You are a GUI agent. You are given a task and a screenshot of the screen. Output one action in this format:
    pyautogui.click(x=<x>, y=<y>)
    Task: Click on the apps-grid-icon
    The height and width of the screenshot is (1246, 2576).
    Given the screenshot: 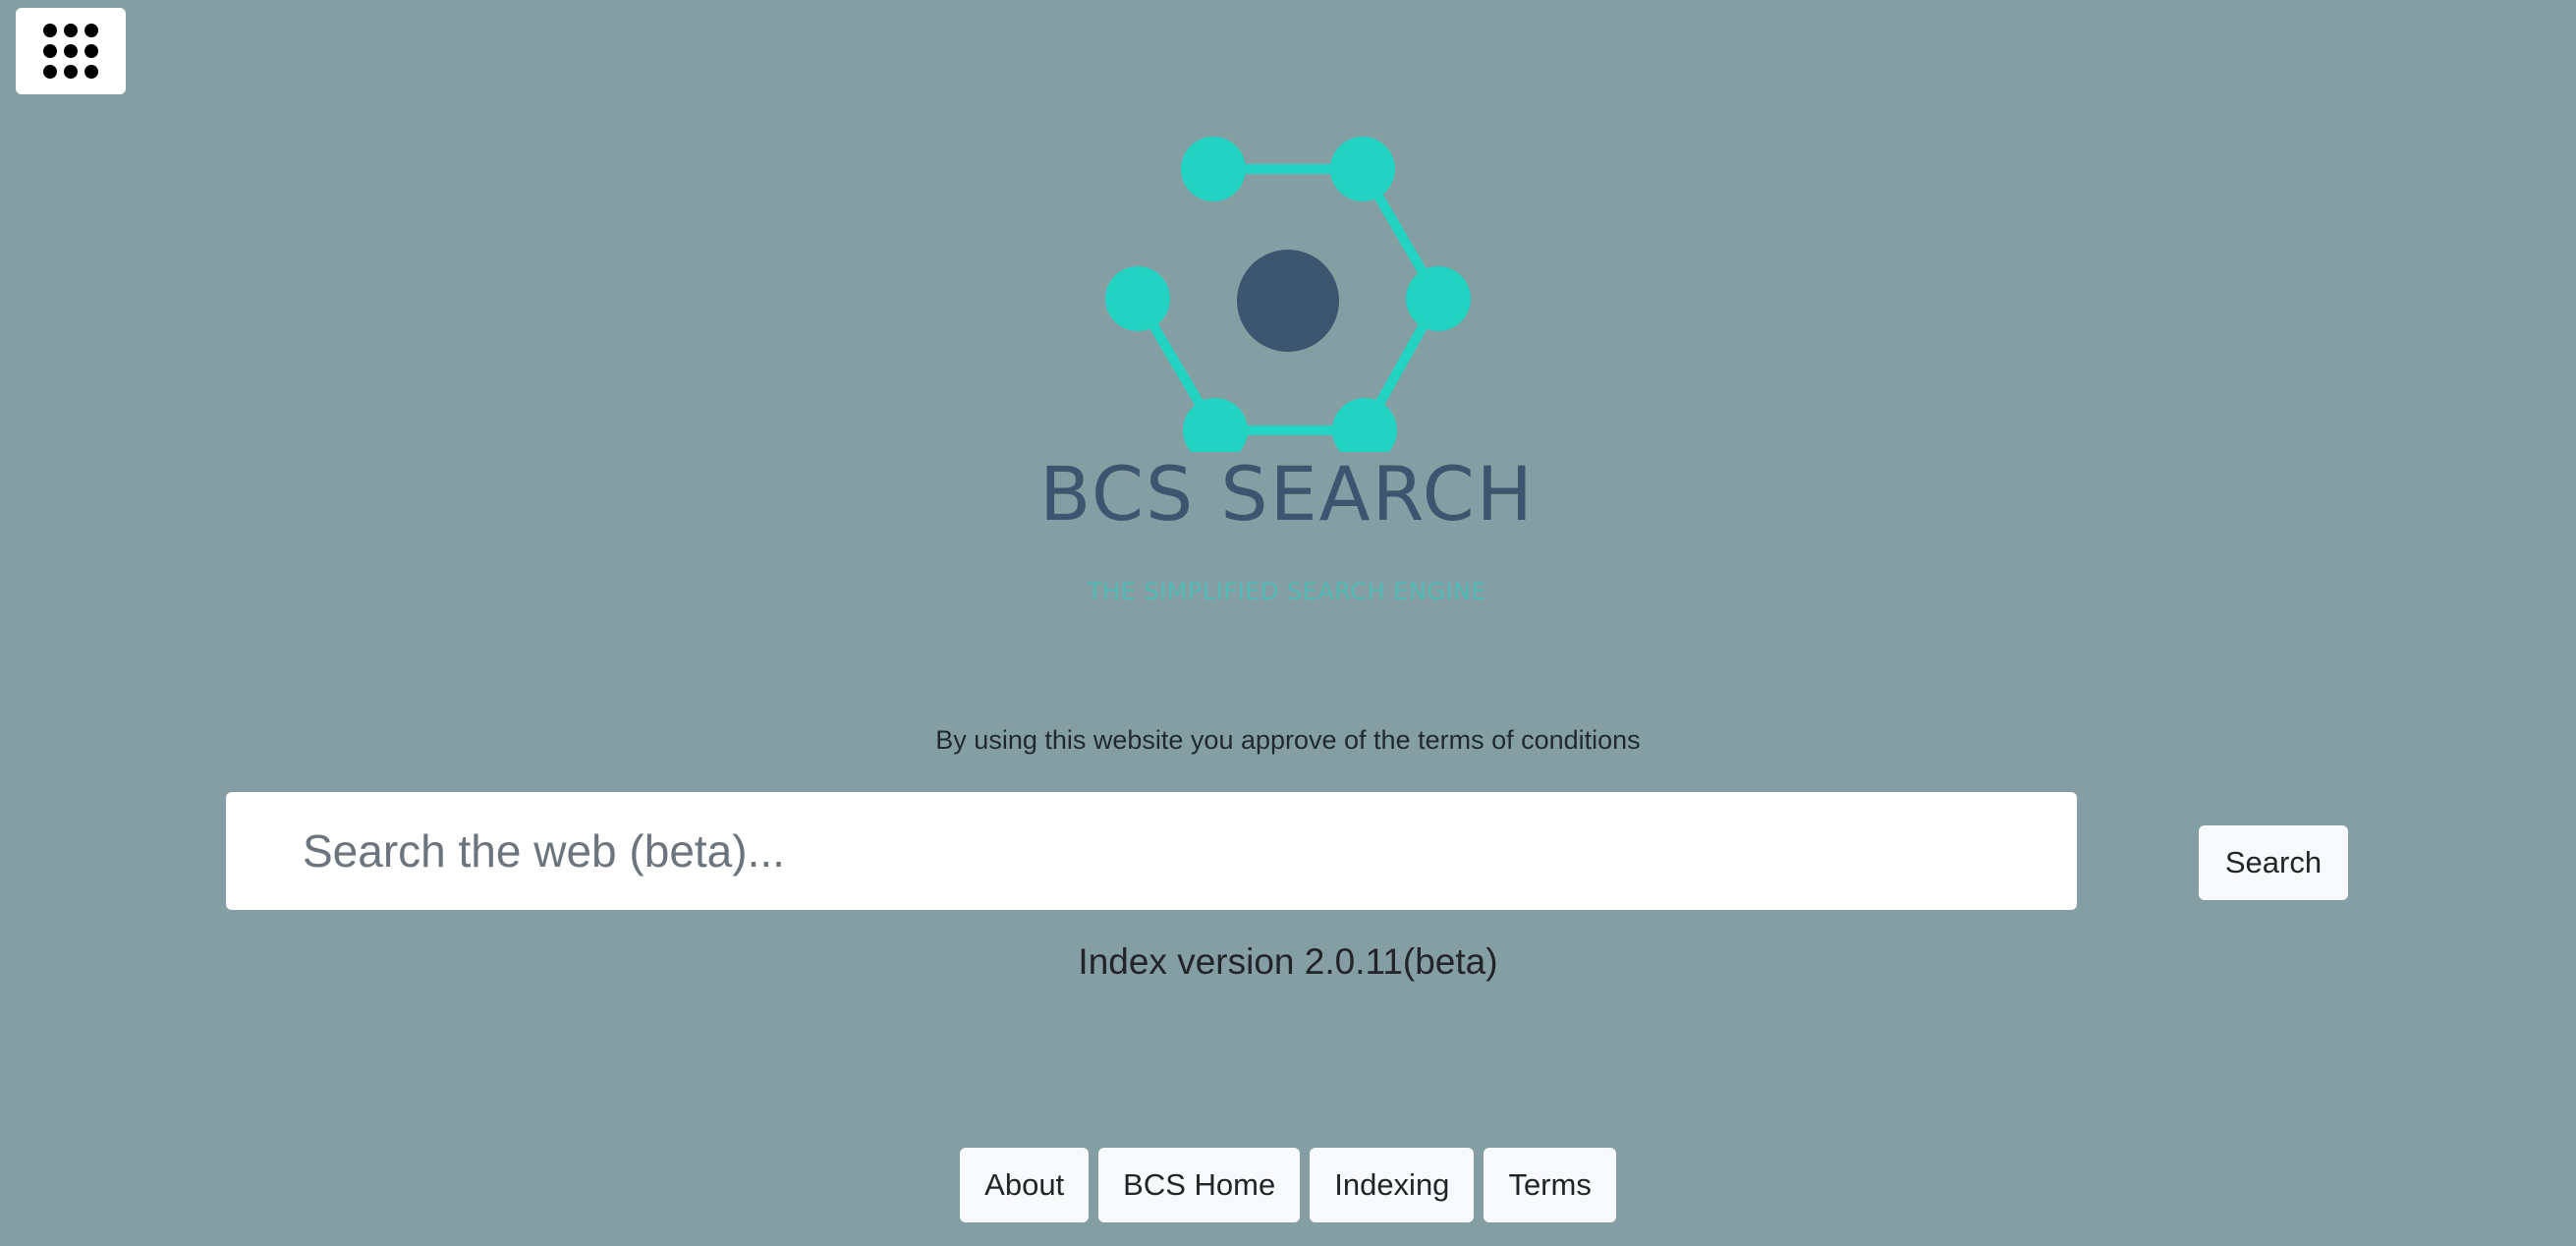 What is the action you would take?
    pyautogui.click(x=70, y=51)
    